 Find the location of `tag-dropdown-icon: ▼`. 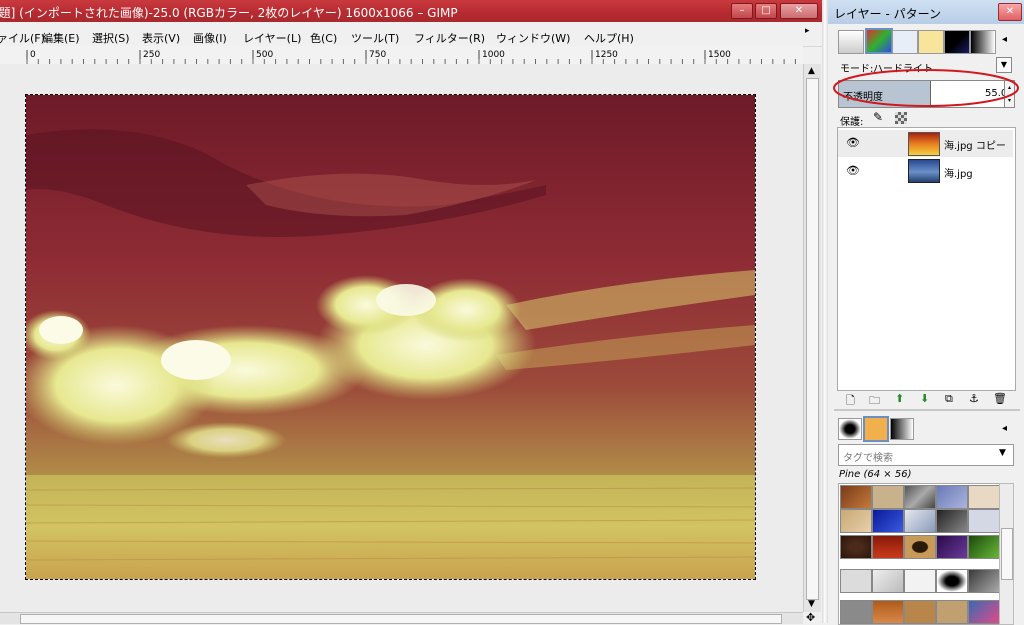

tag-dropdown-icon: ▼ is located at coordinates (1002, 453).